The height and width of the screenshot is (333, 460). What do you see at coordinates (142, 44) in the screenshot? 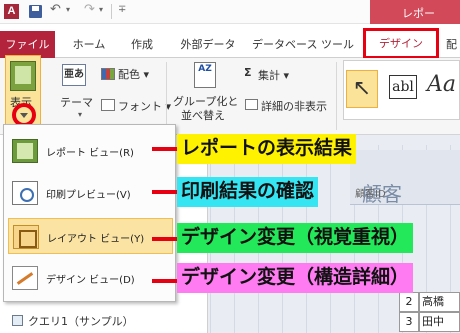
I see `tab-create: 作成` at bounding box center [142, 44].